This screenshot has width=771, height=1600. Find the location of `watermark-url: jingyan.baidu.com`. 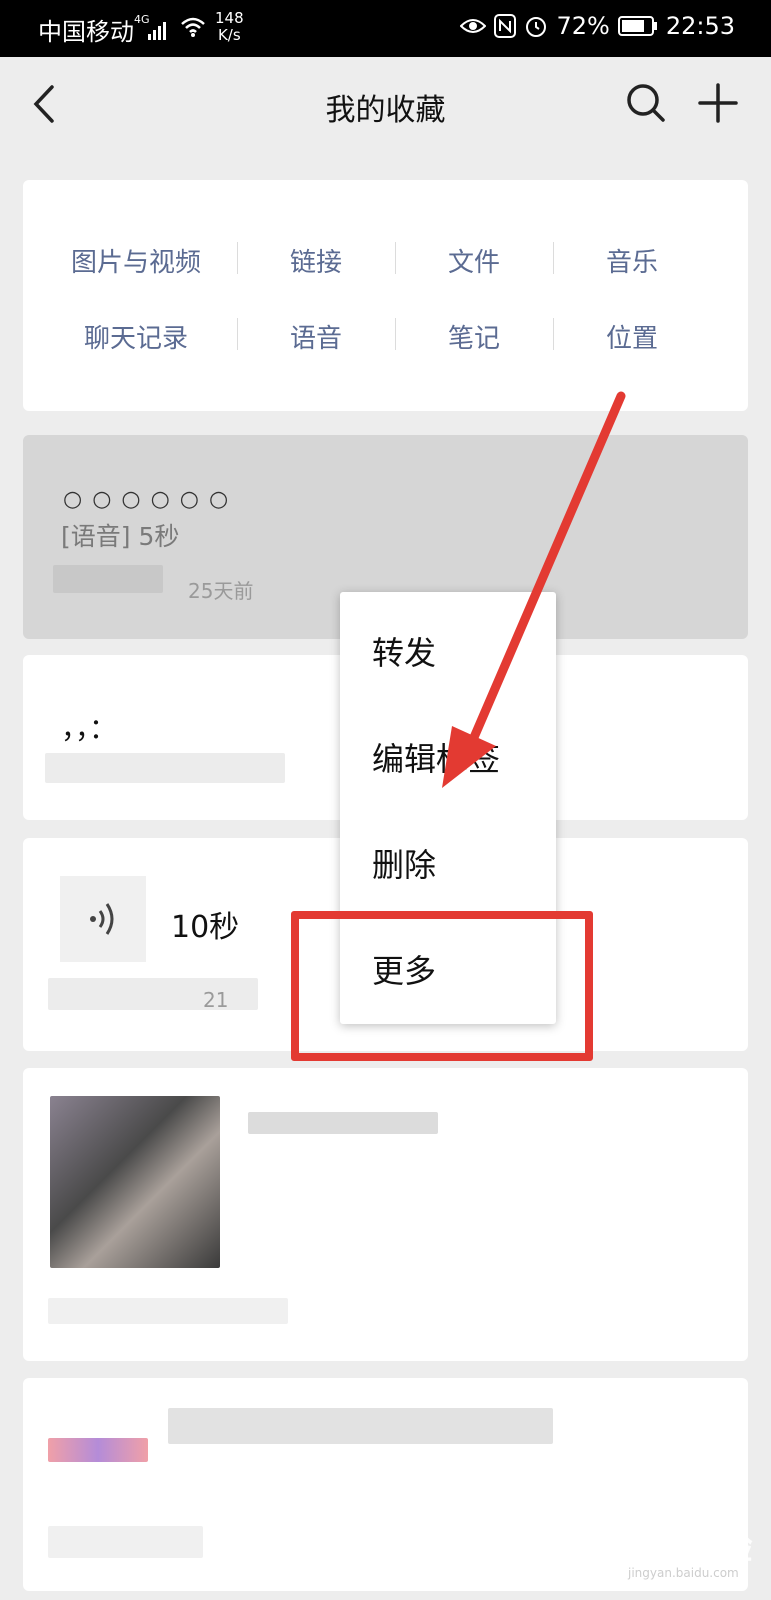

watermark-url: jingyan.baidu.com is located at coordinates (683, 1573).